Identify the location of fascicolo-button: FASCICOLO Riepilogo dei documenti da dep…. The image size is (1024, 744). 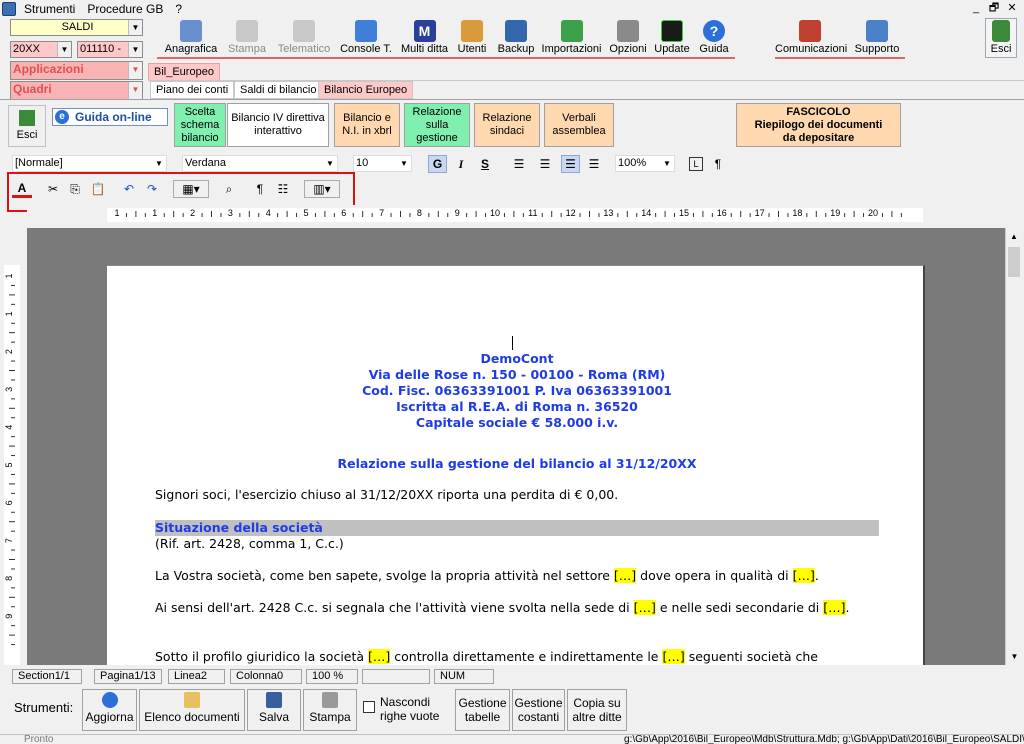
(818, 125).